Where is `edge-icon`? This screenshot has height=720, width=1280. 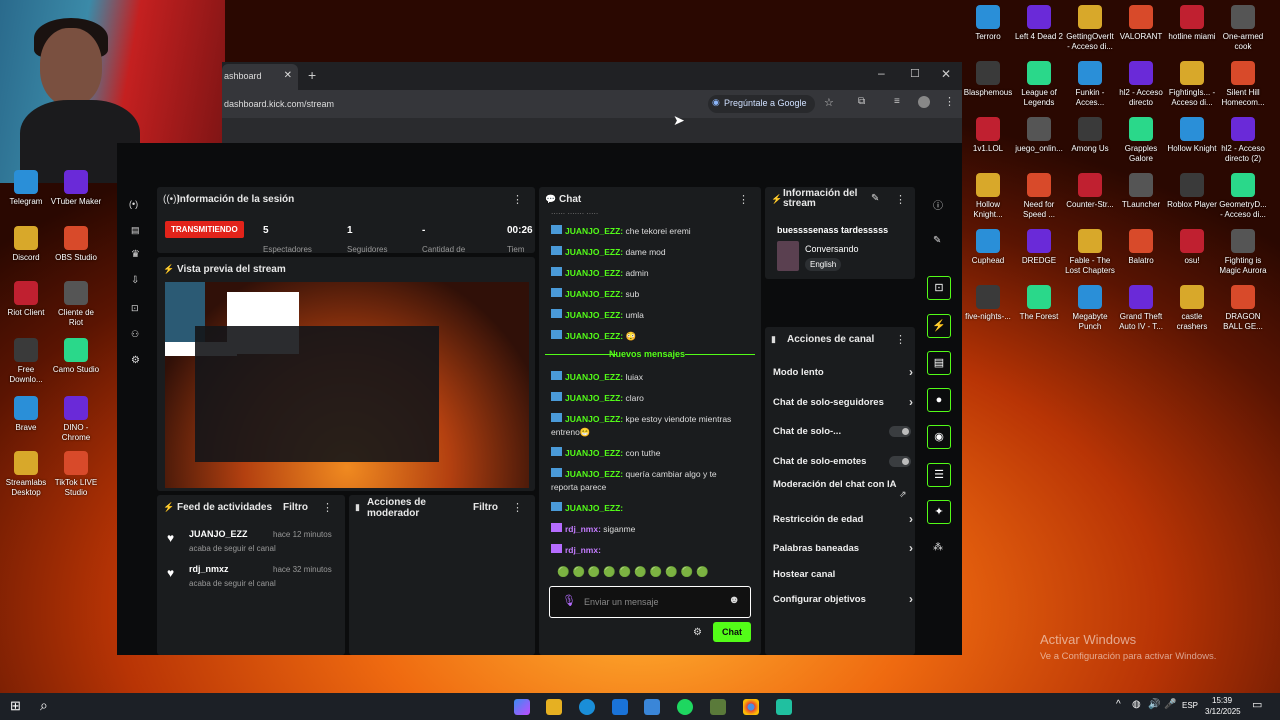 edge-icon is located at coordinates (587, 707).